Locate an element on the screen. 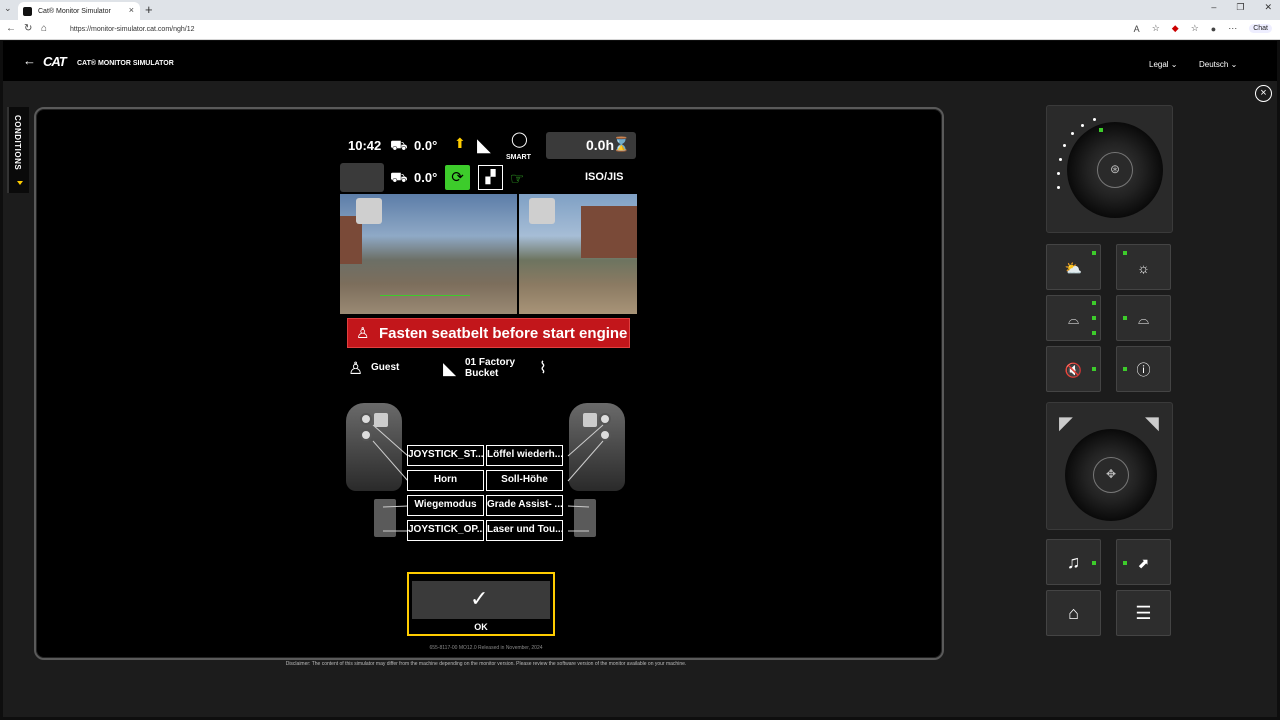 The height and width of the screenshot is (720, 1280). tab-title: Cat® Monitor Simulator is located at coordinates (74, 11).